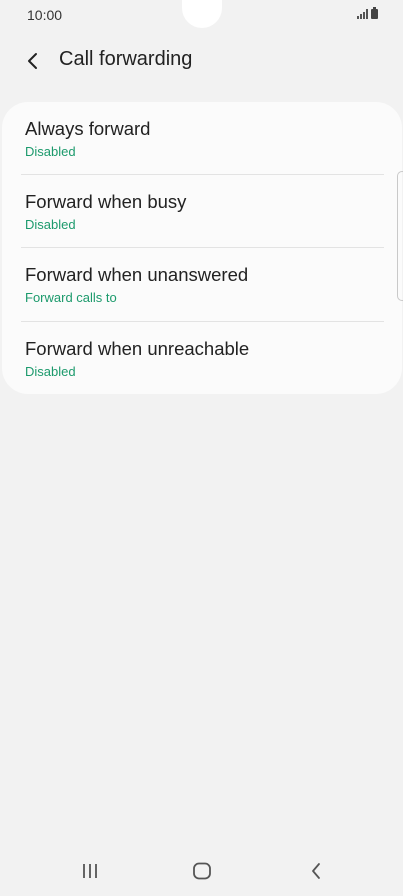 The width and height of the screenshot is (403, 896). I want to click on status-icons, so click(367, 13).